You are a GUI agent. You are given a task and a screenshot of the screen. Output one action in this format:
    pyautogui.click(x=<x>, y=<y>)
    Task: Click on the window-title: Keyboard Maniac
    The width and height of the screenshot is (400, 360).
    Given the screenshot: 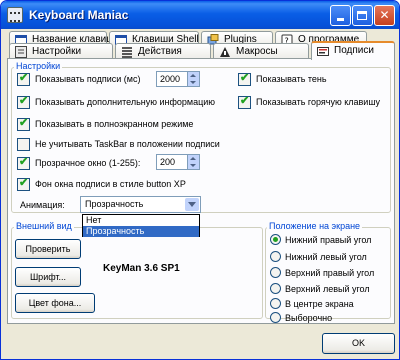 What is the action you would take?
    pyautogui.click(x=79, y=15)
    